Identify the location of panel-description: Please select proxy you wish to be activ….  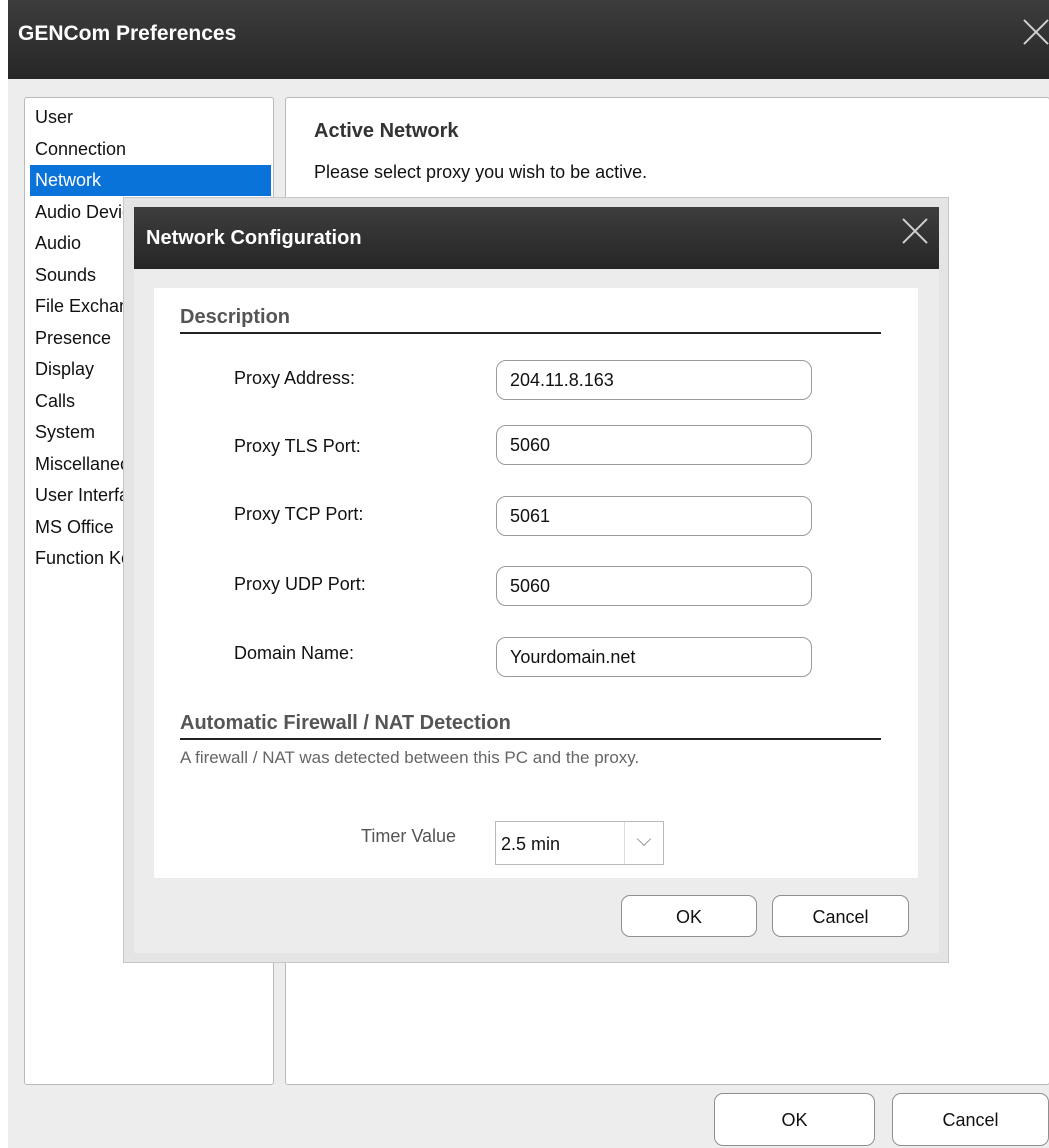
(481, 172).